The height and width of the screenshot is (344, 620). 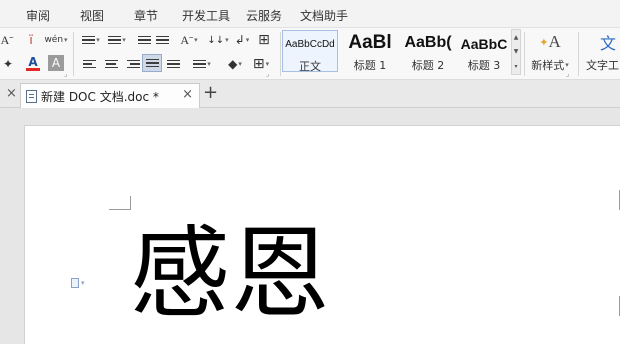 I want to click on shrink-font-button: Aˉ, so click(x=7, y=40).